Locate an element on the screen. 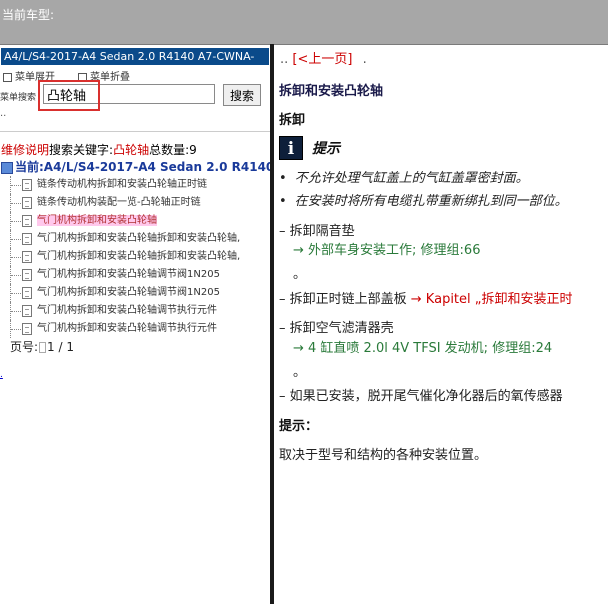  step-text: – 拆卸正时链上部盖板 → Kapitel „拆卸和安装正时 is located at coordinates (426, 299).